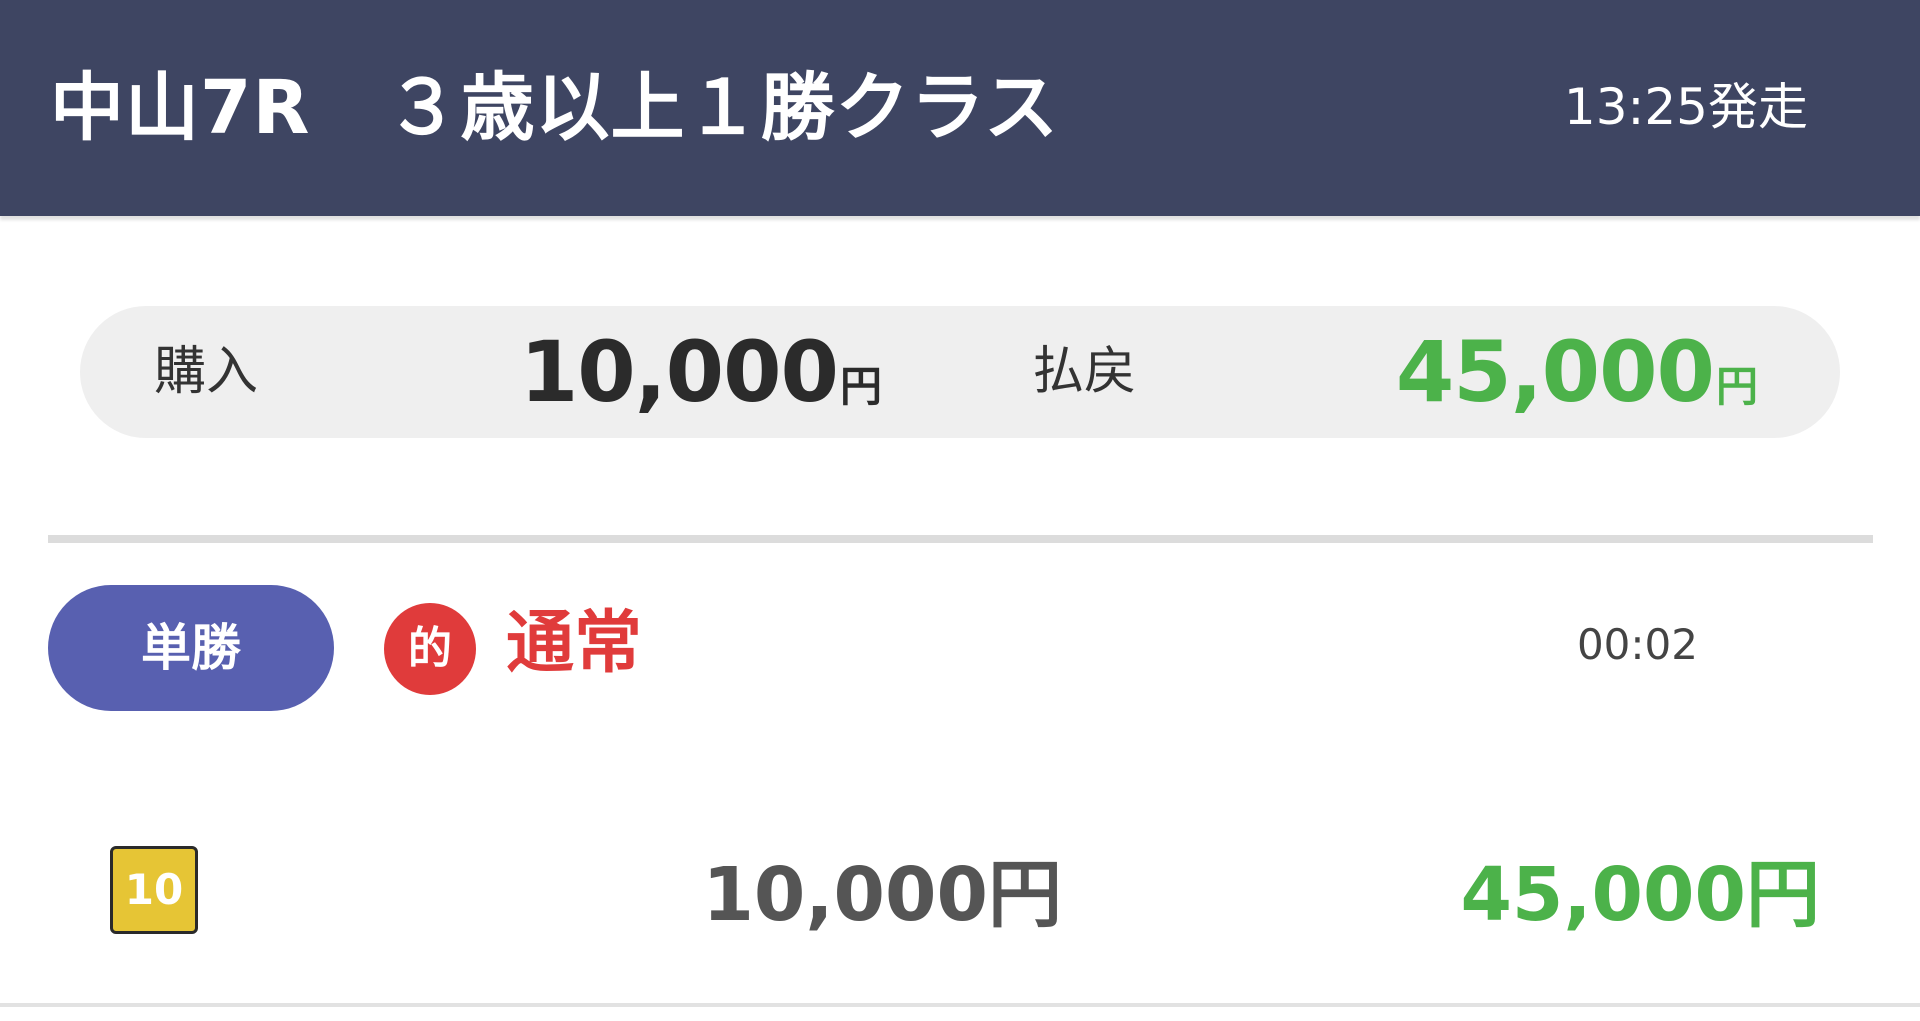 This screenshot has height=1021, width=1920. Describe the element at coordinates (1685, 107) in the screenshot. I see `start-time: 13:25発走` at that location.